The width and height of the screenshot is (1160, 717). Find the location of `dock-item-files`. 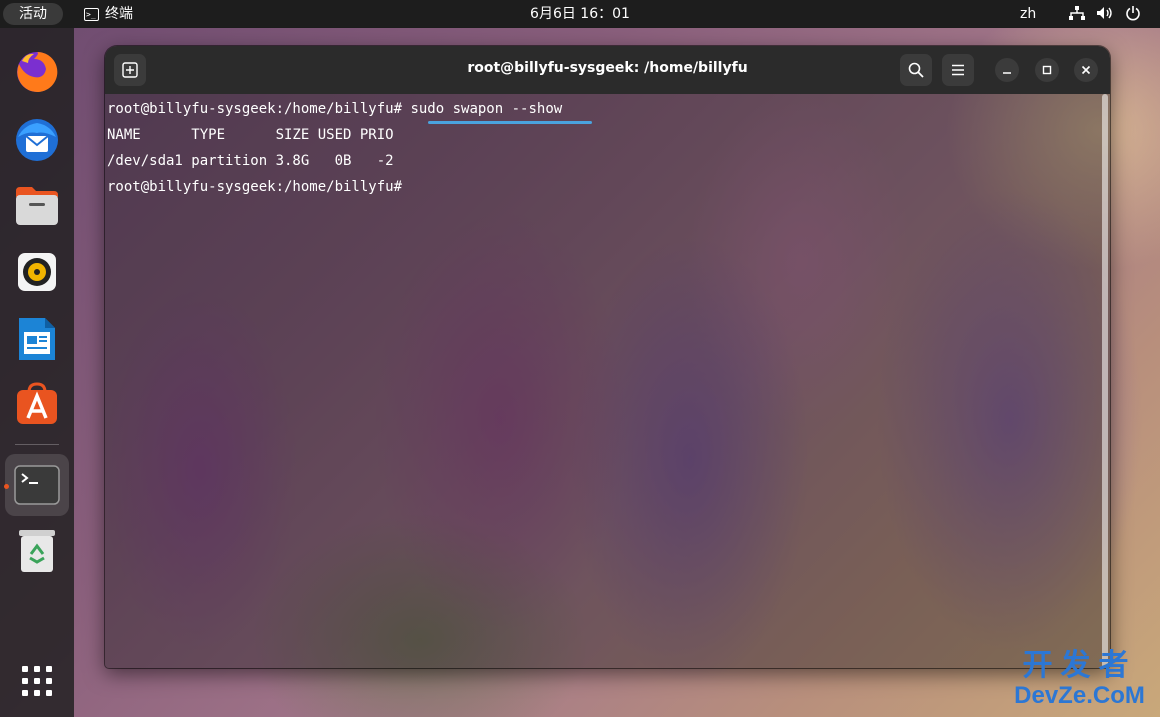

dock-item-files is located at coordinates (37, 206).